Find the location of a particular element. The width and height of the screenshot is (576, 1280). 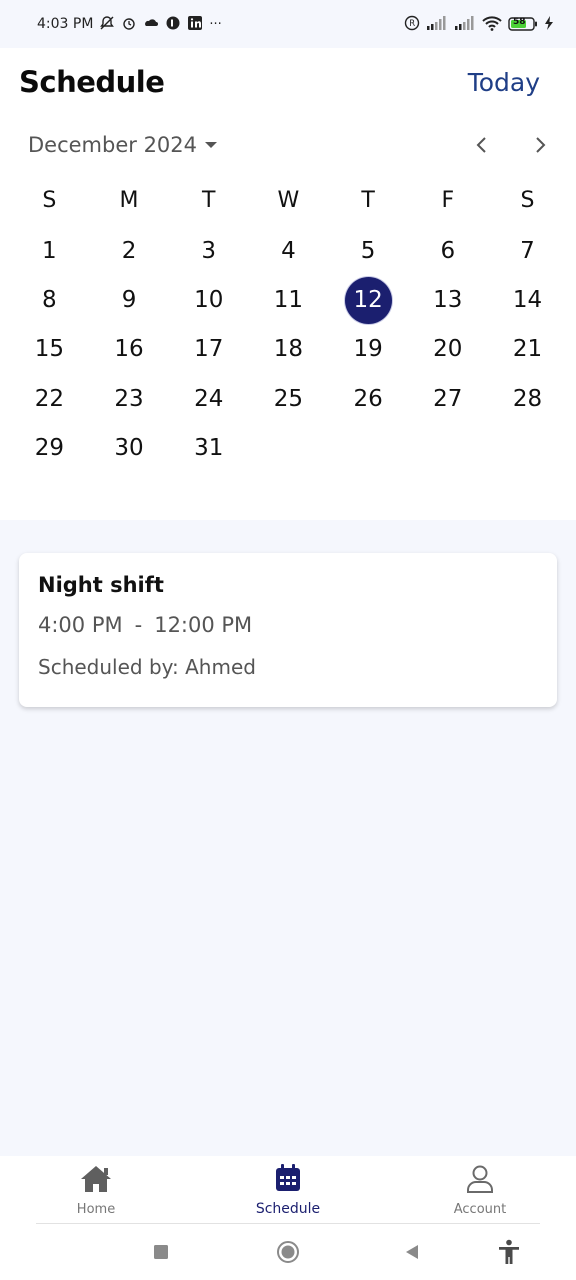

nav-label-home: Home is located at coordinates (96, 1209).